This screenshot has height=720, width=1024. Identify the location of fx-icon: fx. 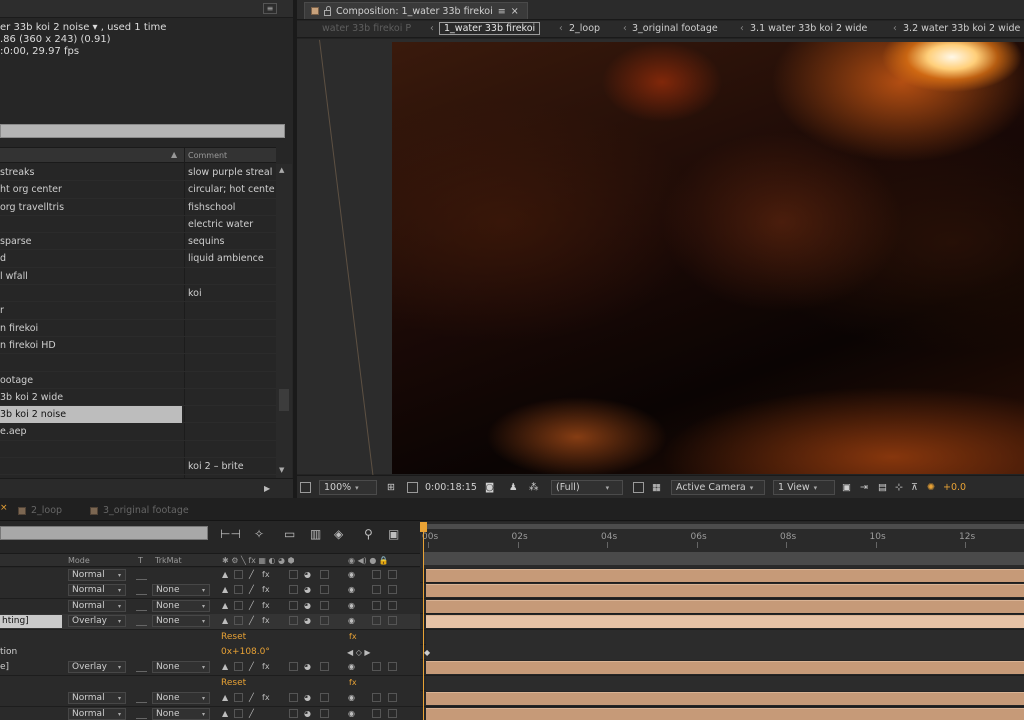
(353, 682).